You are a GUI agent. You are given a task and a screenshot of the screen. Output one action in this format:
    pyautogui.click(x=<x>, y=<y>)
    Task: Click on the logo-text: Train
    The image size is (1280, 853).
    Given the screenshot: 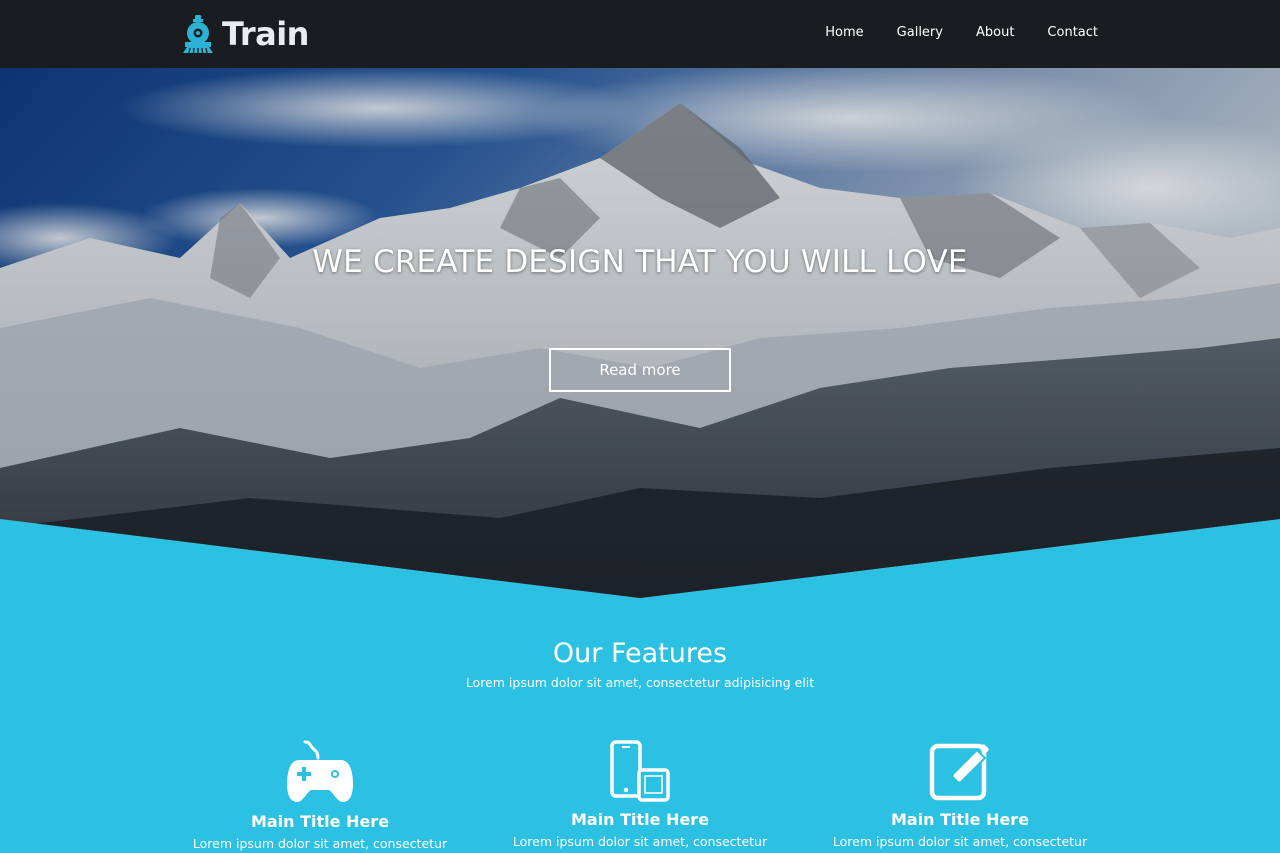 What is the action you would take?
    pyautogui.click(x=265, y=34)
    